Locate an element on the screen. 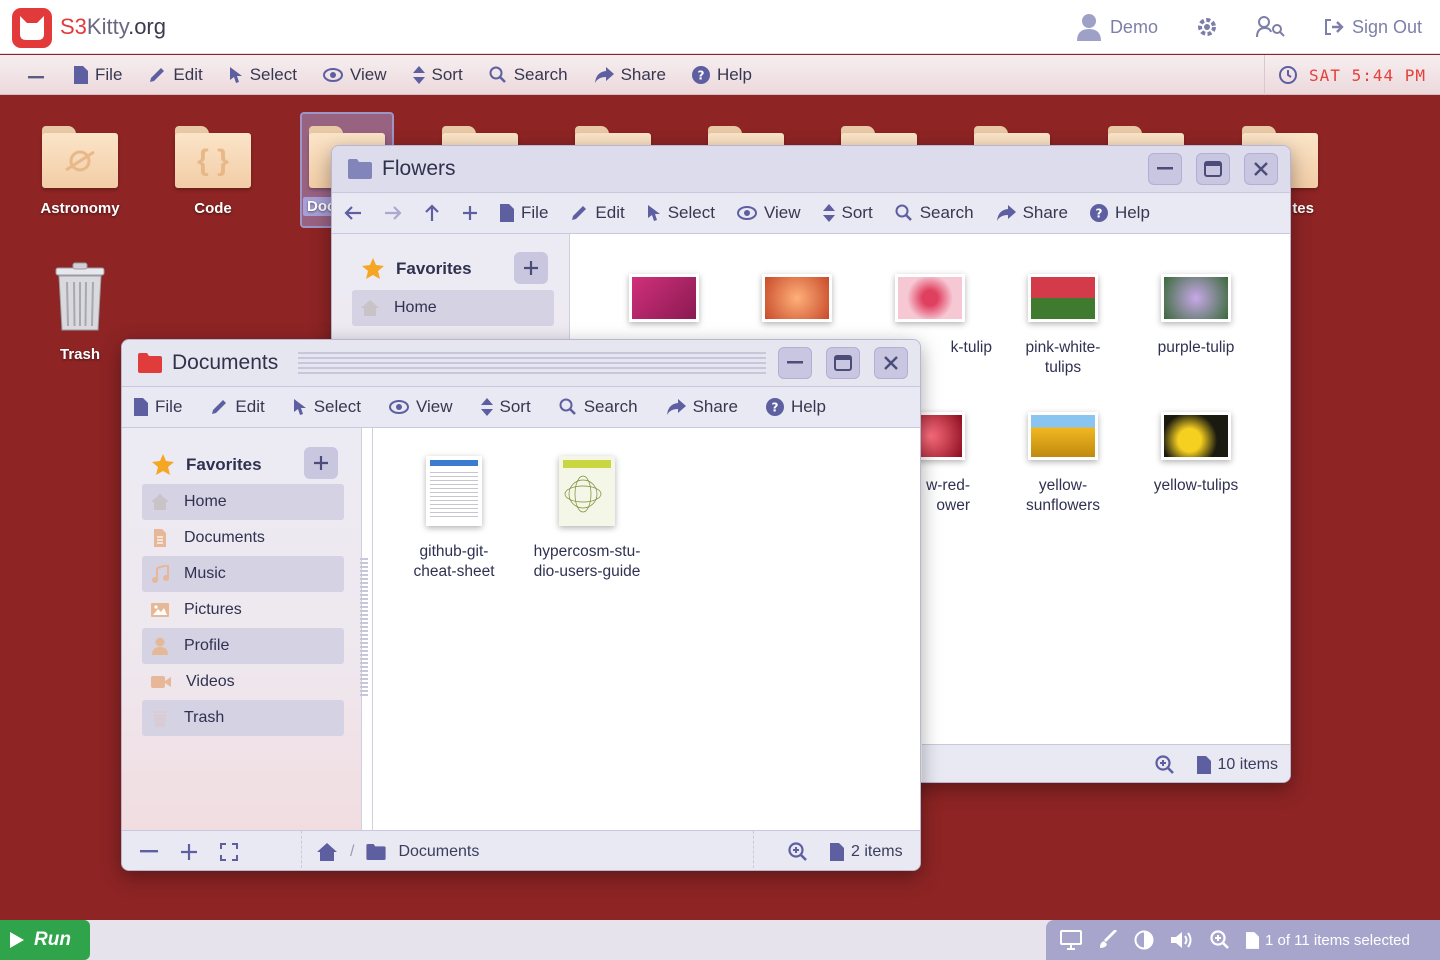  folder-icon is located at coordinates (80, 157).